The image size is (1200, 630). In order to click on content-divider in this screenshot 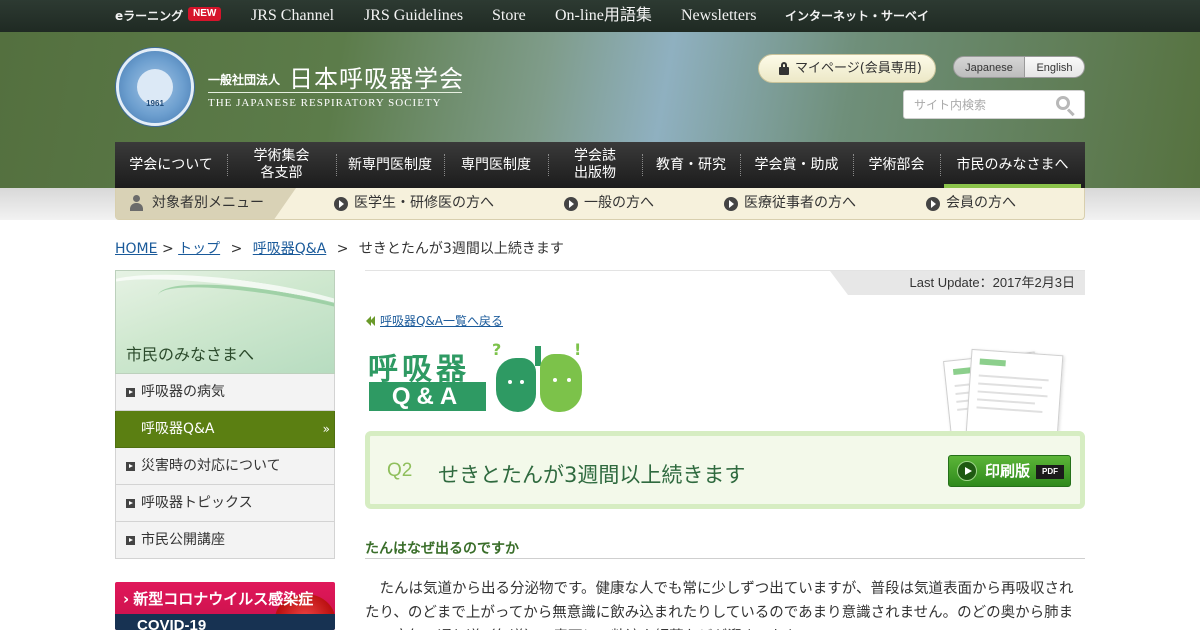, I will do `click(725, 270)`.